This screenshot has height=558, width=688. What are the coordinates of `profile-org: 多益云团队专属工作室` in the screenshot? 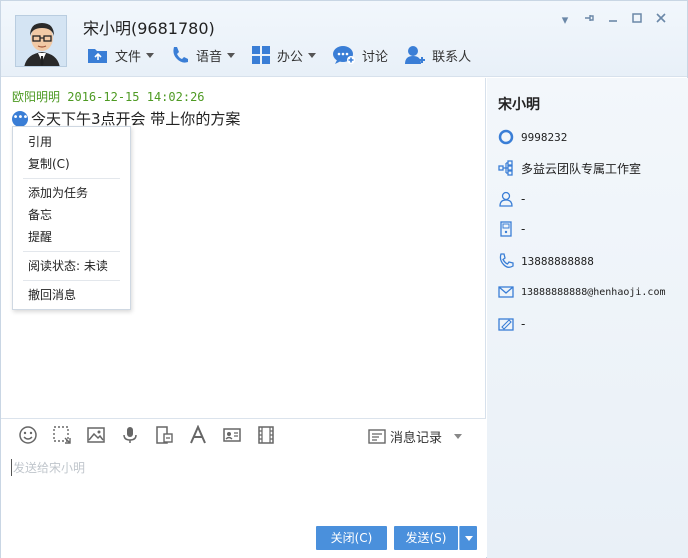 It's located at (581, 168).